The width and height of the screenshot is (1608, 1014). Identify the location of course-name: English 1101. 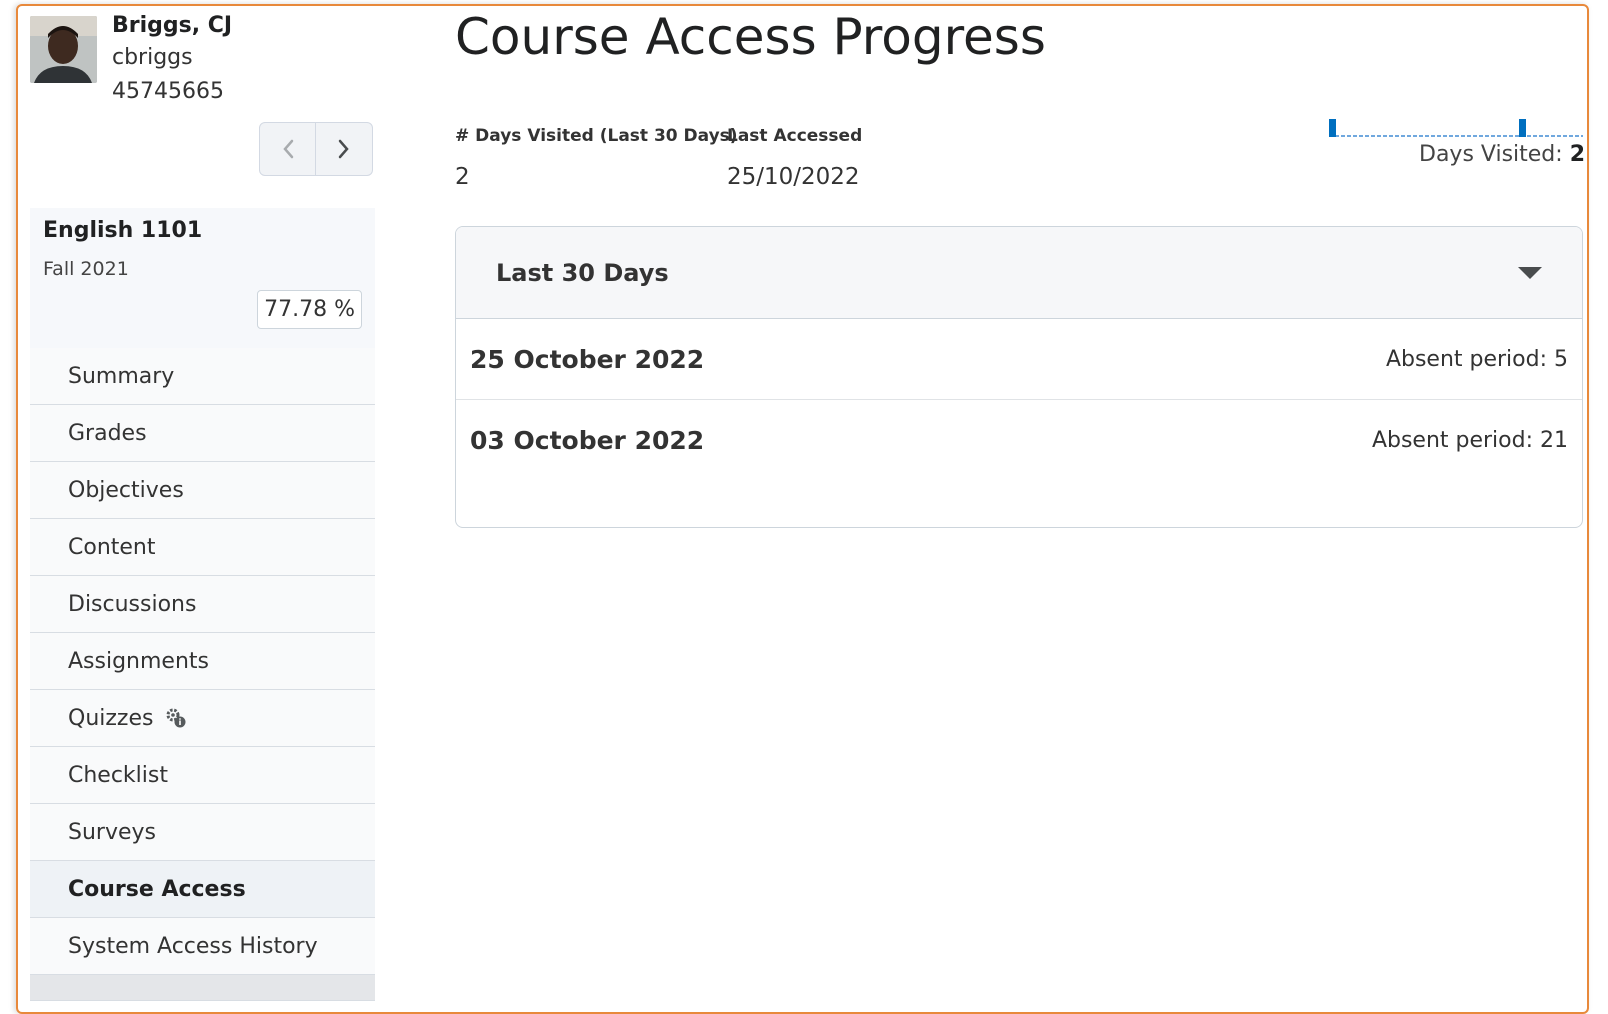
(123, 230).